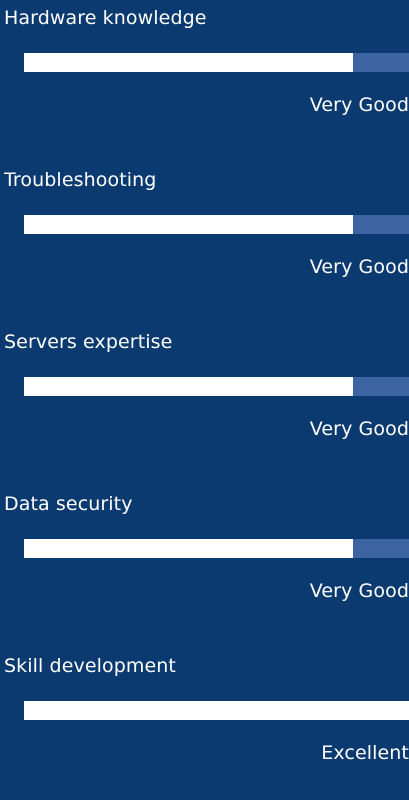 The height and width of the screenshot is (800, 409). Describe the element at coordinates (80, 180) in the screenshot. I see `skill-name: Troubleshooting` at that location.